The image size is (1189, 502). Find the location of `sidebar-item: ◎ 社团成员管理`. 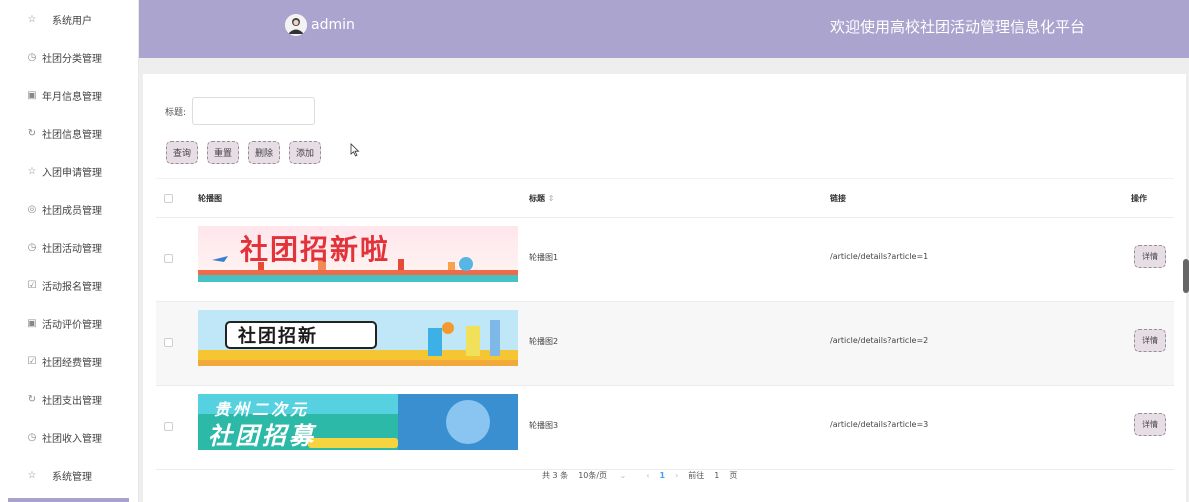

sidebar-item: ◎ 社团成员管理 is located at coordinates (69, 209).